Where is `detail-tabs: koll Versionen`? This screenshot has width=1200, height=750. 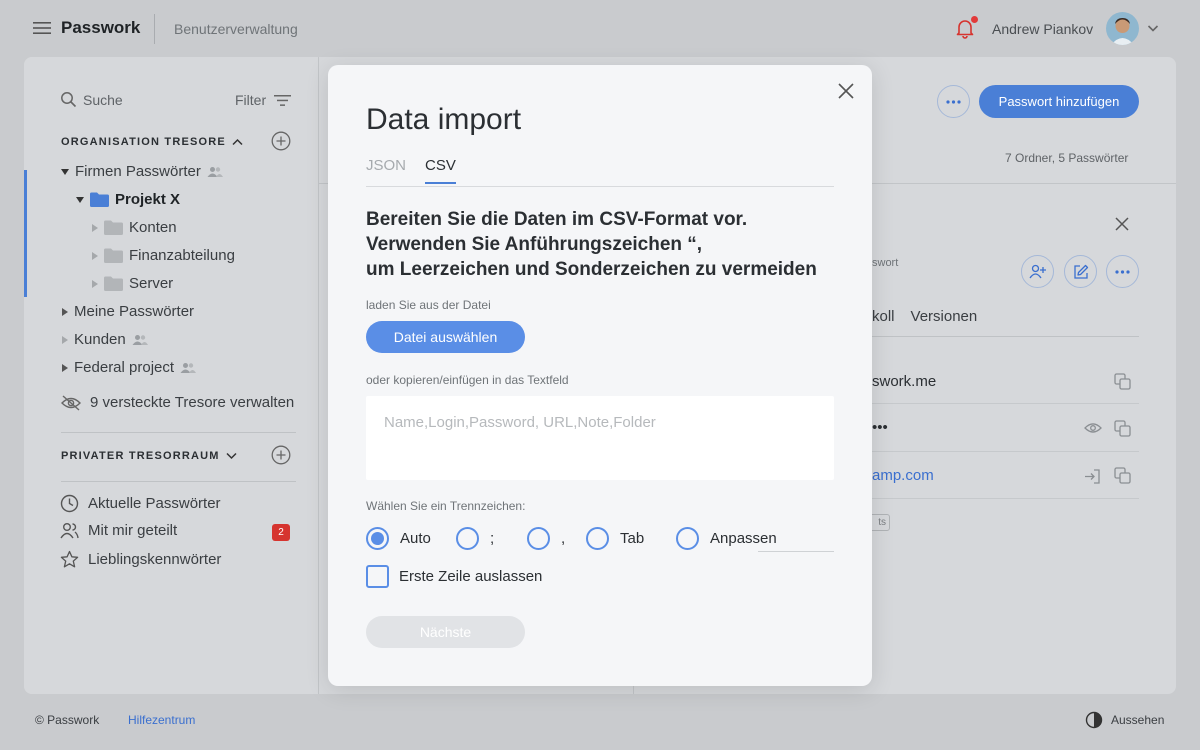 detail-tabs: koll Versionen is located at coordinates (924, 316).